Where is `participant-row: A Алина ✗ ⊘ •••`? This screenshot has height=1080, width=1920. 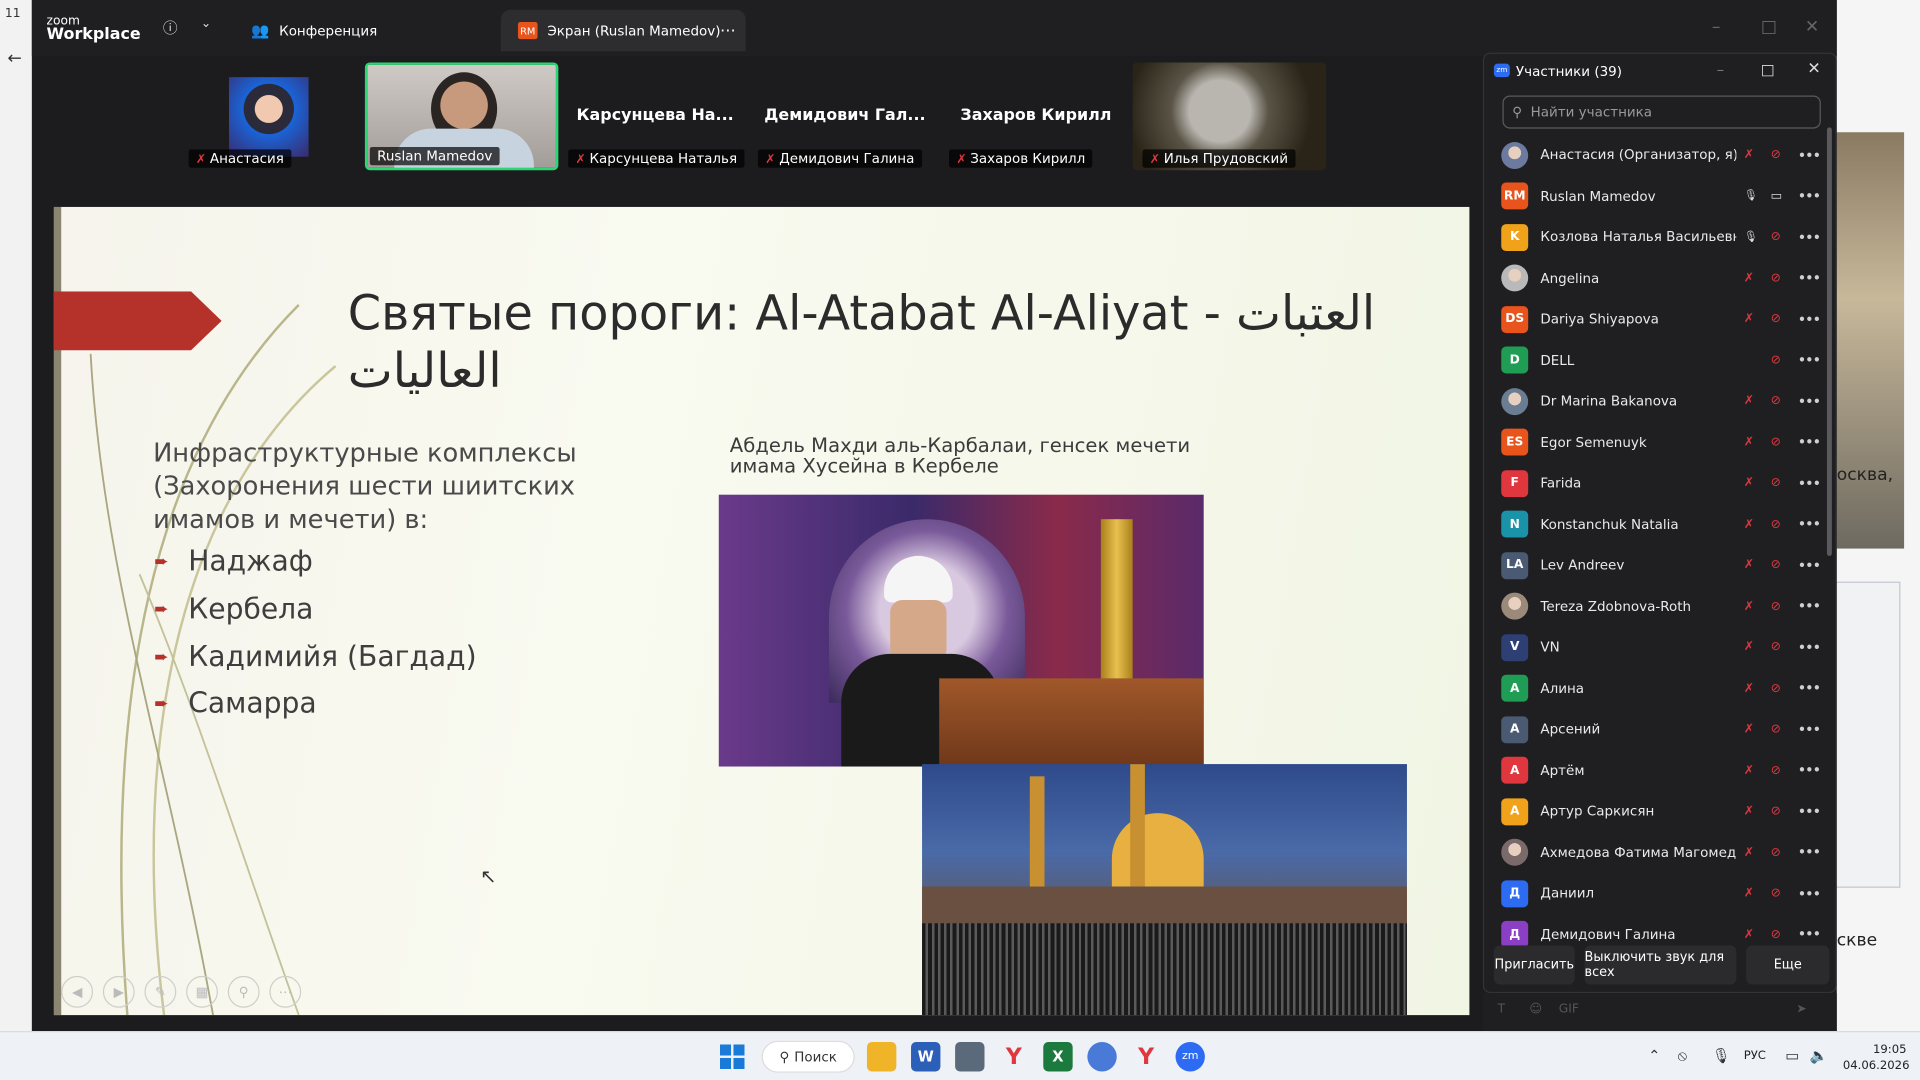 participant-row: A Алина ✗ ⊘ ••• is located at coordinates (1655, 688).